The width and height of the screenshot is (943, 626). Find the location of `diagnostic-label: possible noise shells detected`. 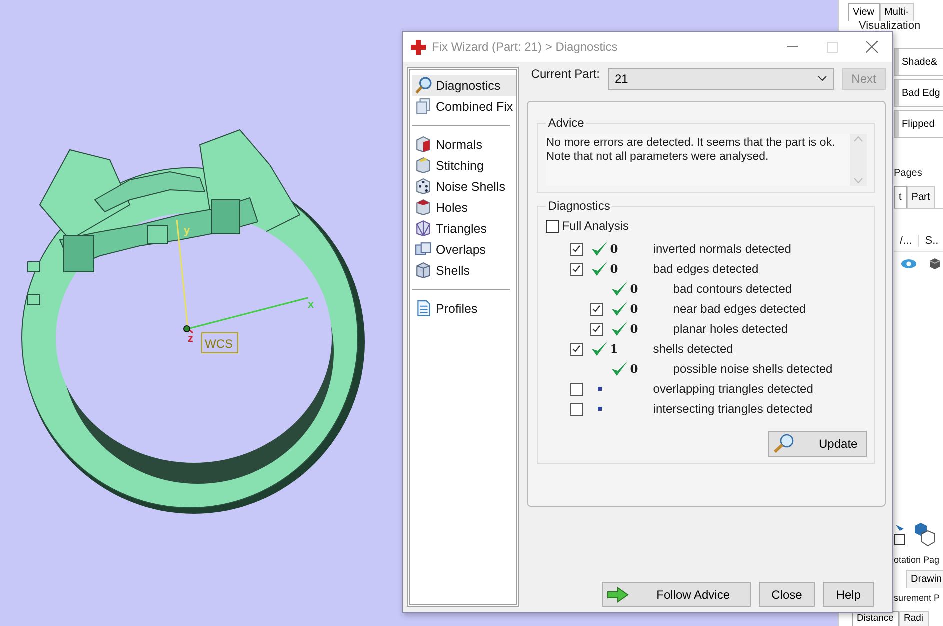

diagnostic-label: possible noise shells detected is located at coordinates (753, 369).